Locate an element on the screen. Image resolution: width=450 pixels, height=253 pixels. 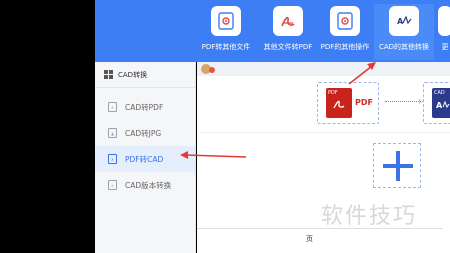
annotation-arrow-sidebar is located at coordinates (213, 155).